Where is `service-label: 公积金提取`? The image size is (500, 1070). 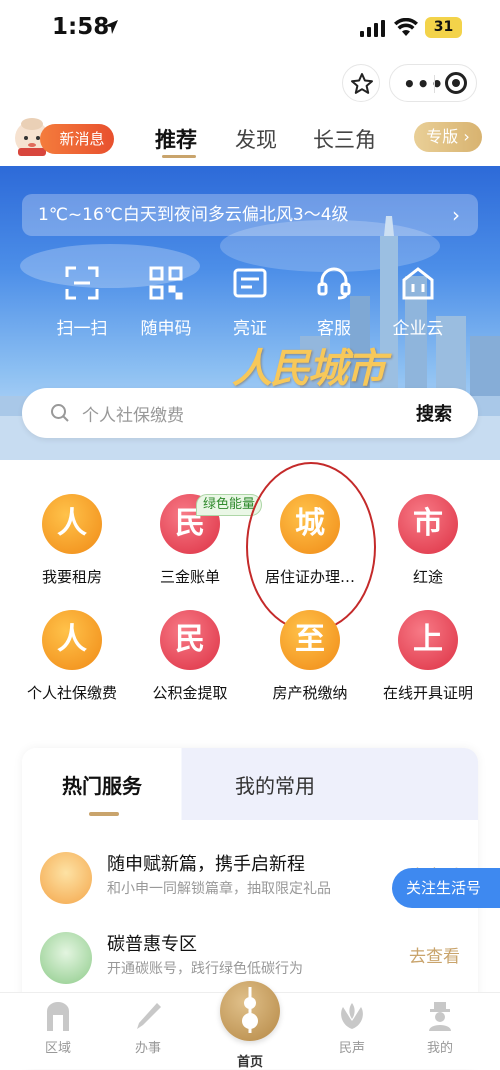 service-label: 公积金提取 is located at coordinates (190, 693).